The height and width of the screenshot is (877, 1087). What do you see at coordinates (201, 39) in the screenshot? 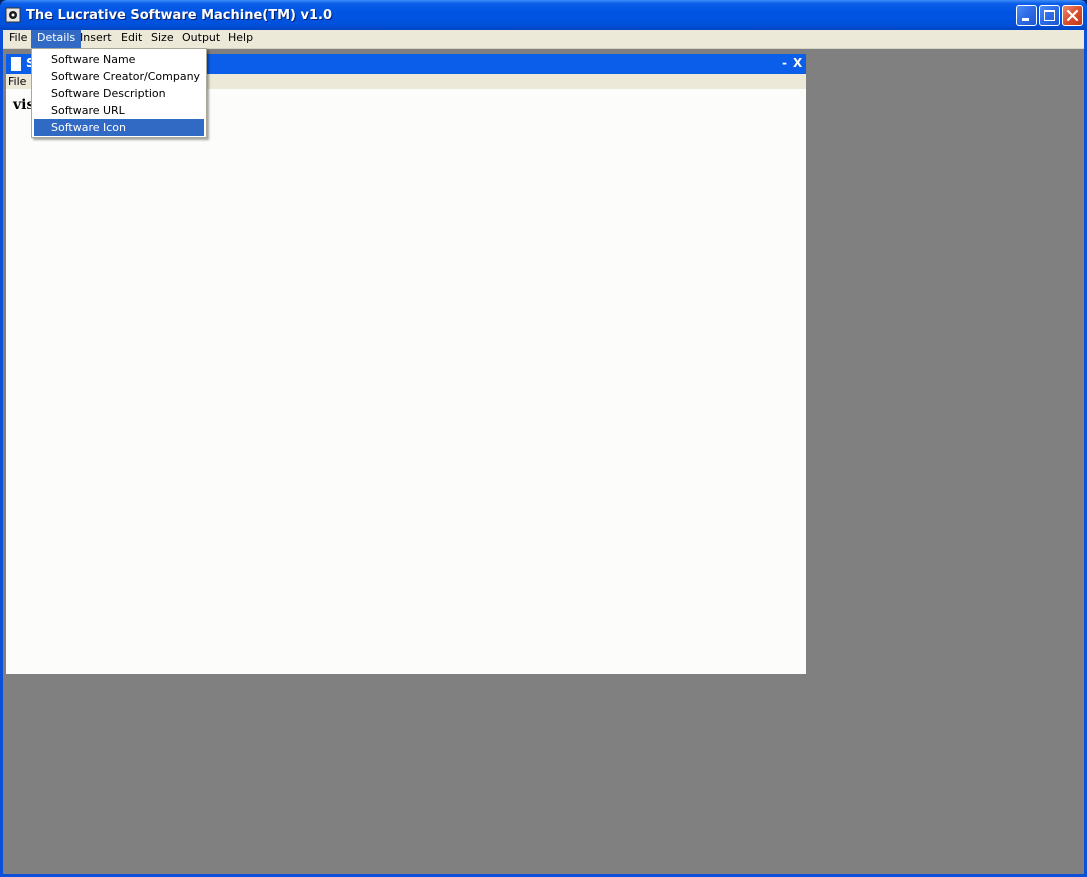
I see `menu-output: Output` at bounding box center [201, 39].